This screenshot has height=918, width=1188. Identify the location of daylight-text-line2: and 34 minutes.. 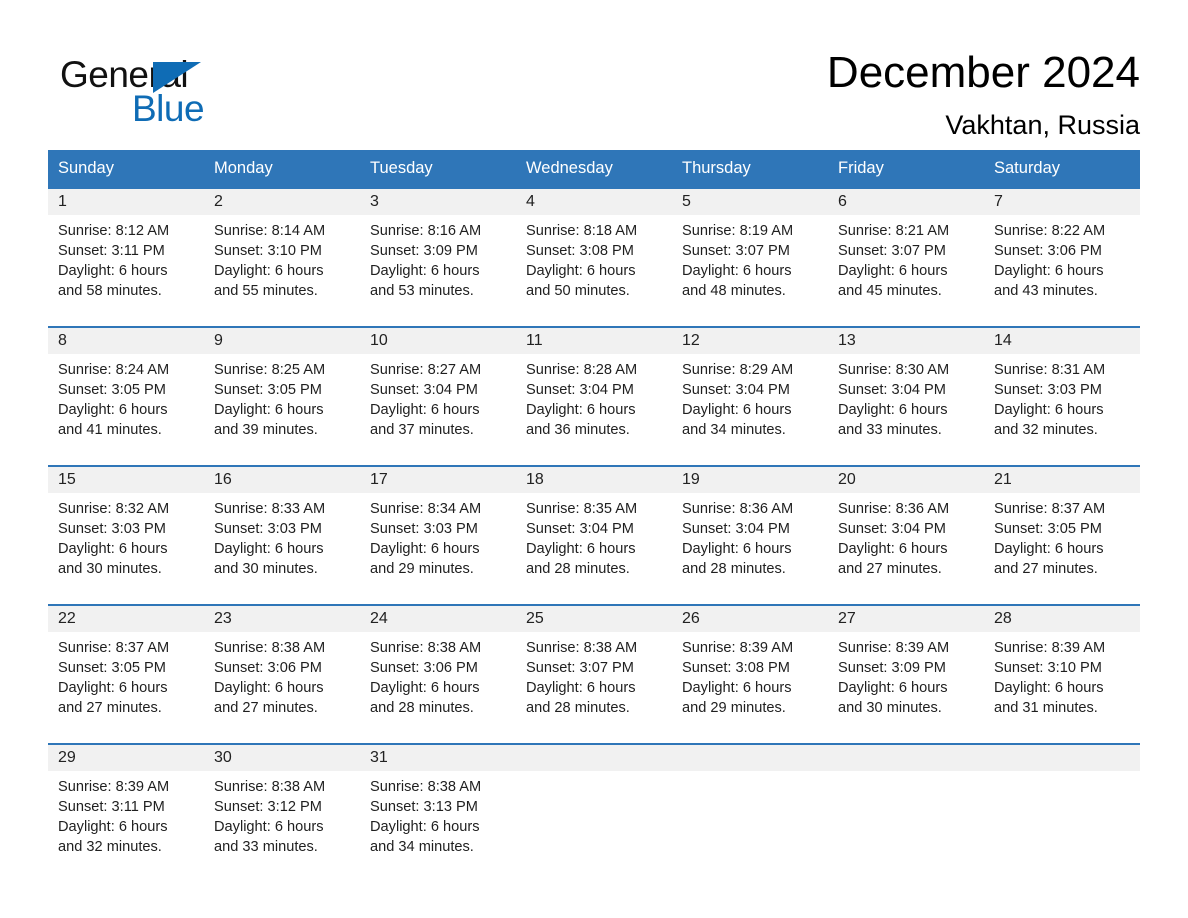
(422, 847).